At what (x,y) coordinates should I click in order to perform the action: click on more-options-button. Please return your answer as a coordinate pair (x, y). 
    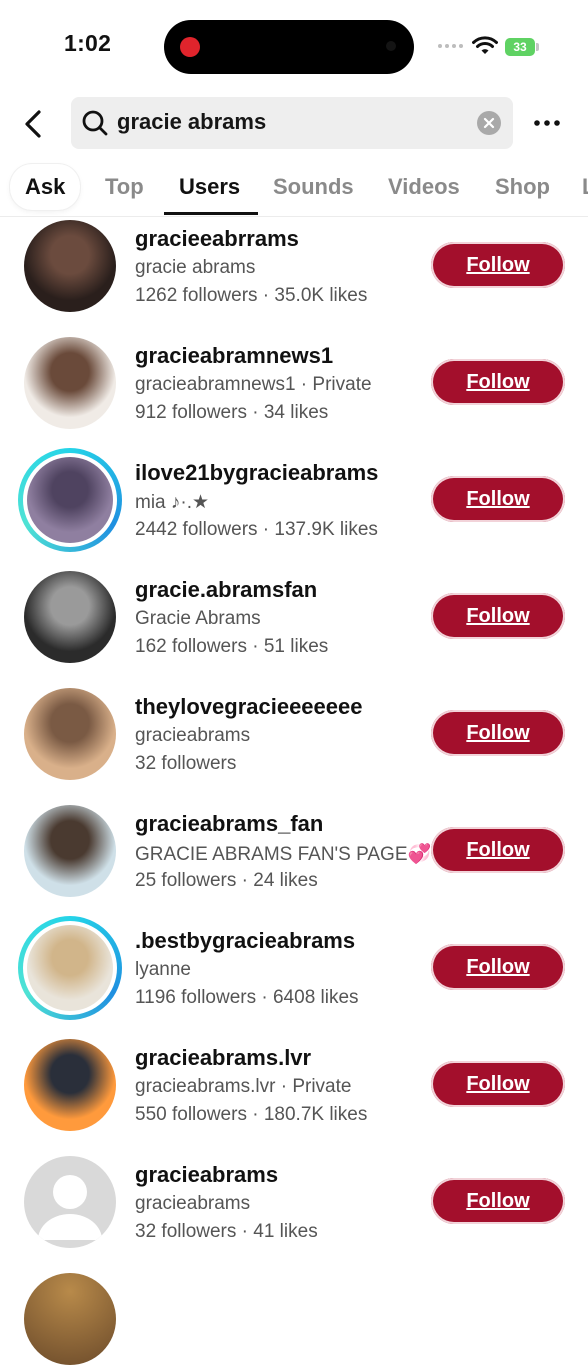
    Looking at the image, I should click on (547, 123).